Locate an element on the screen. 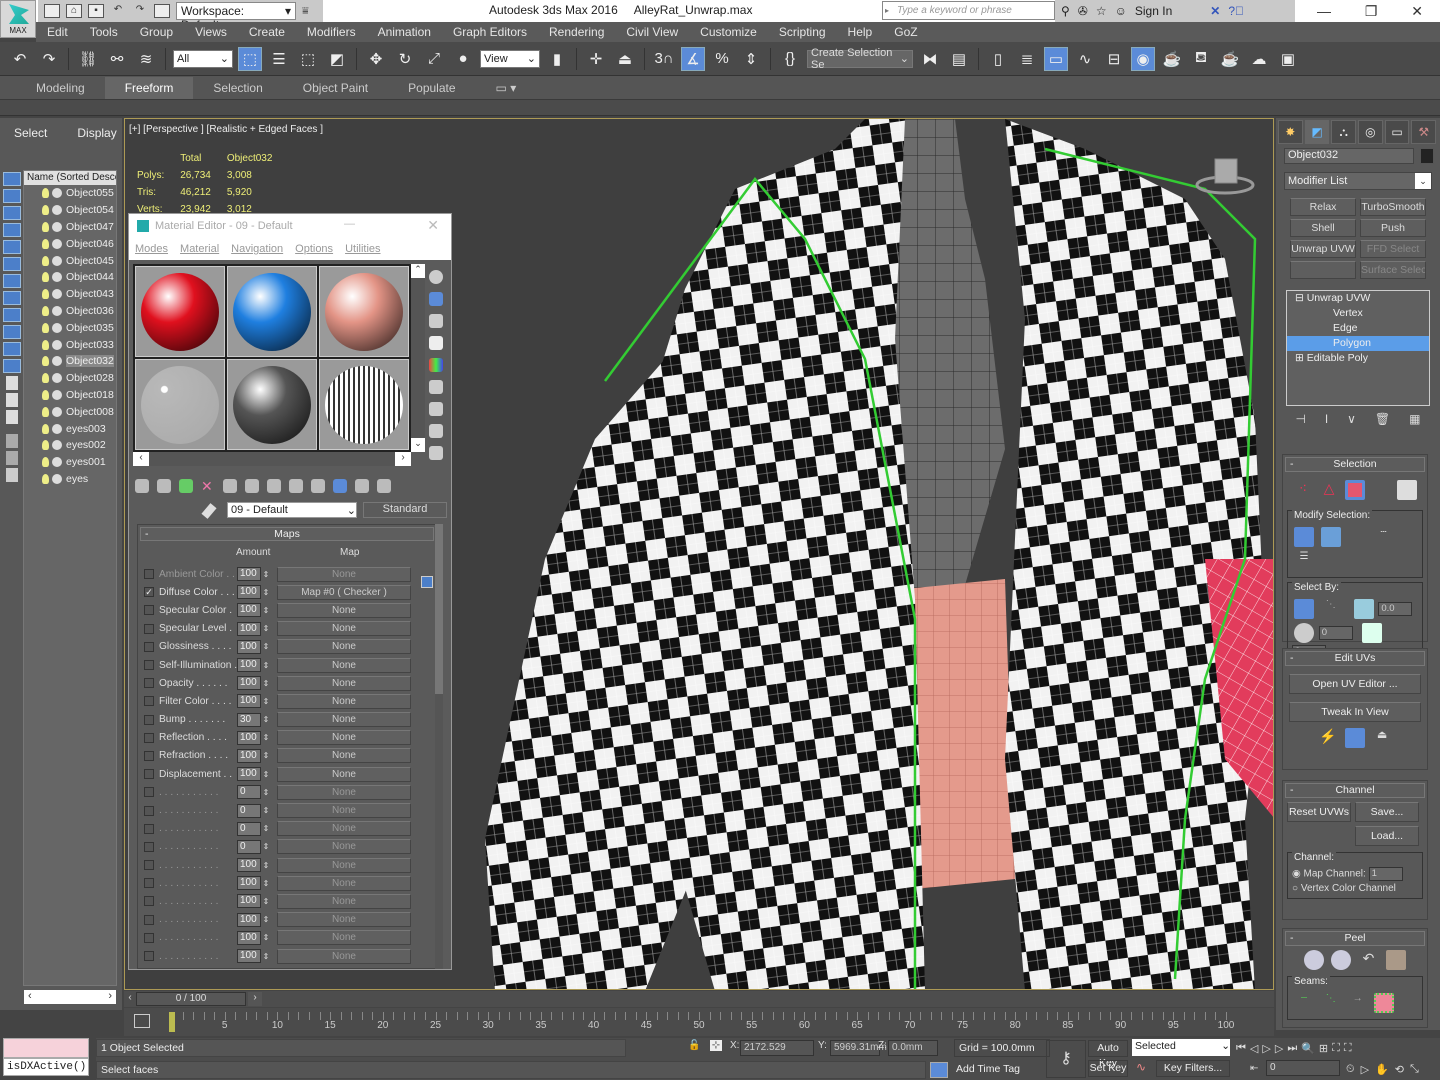  ring-selection-icon: ┄ is located at coordinates (1384, 537).